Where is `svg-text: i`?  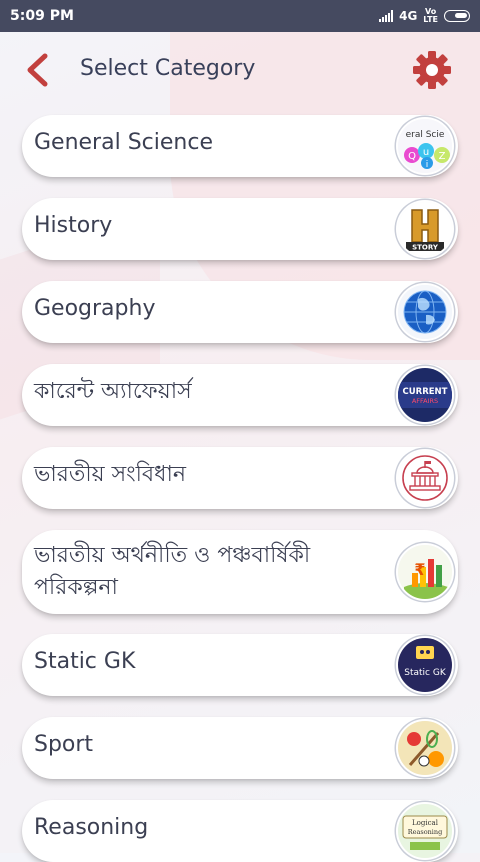
svg-text: i is located at coordinates (427, 165).